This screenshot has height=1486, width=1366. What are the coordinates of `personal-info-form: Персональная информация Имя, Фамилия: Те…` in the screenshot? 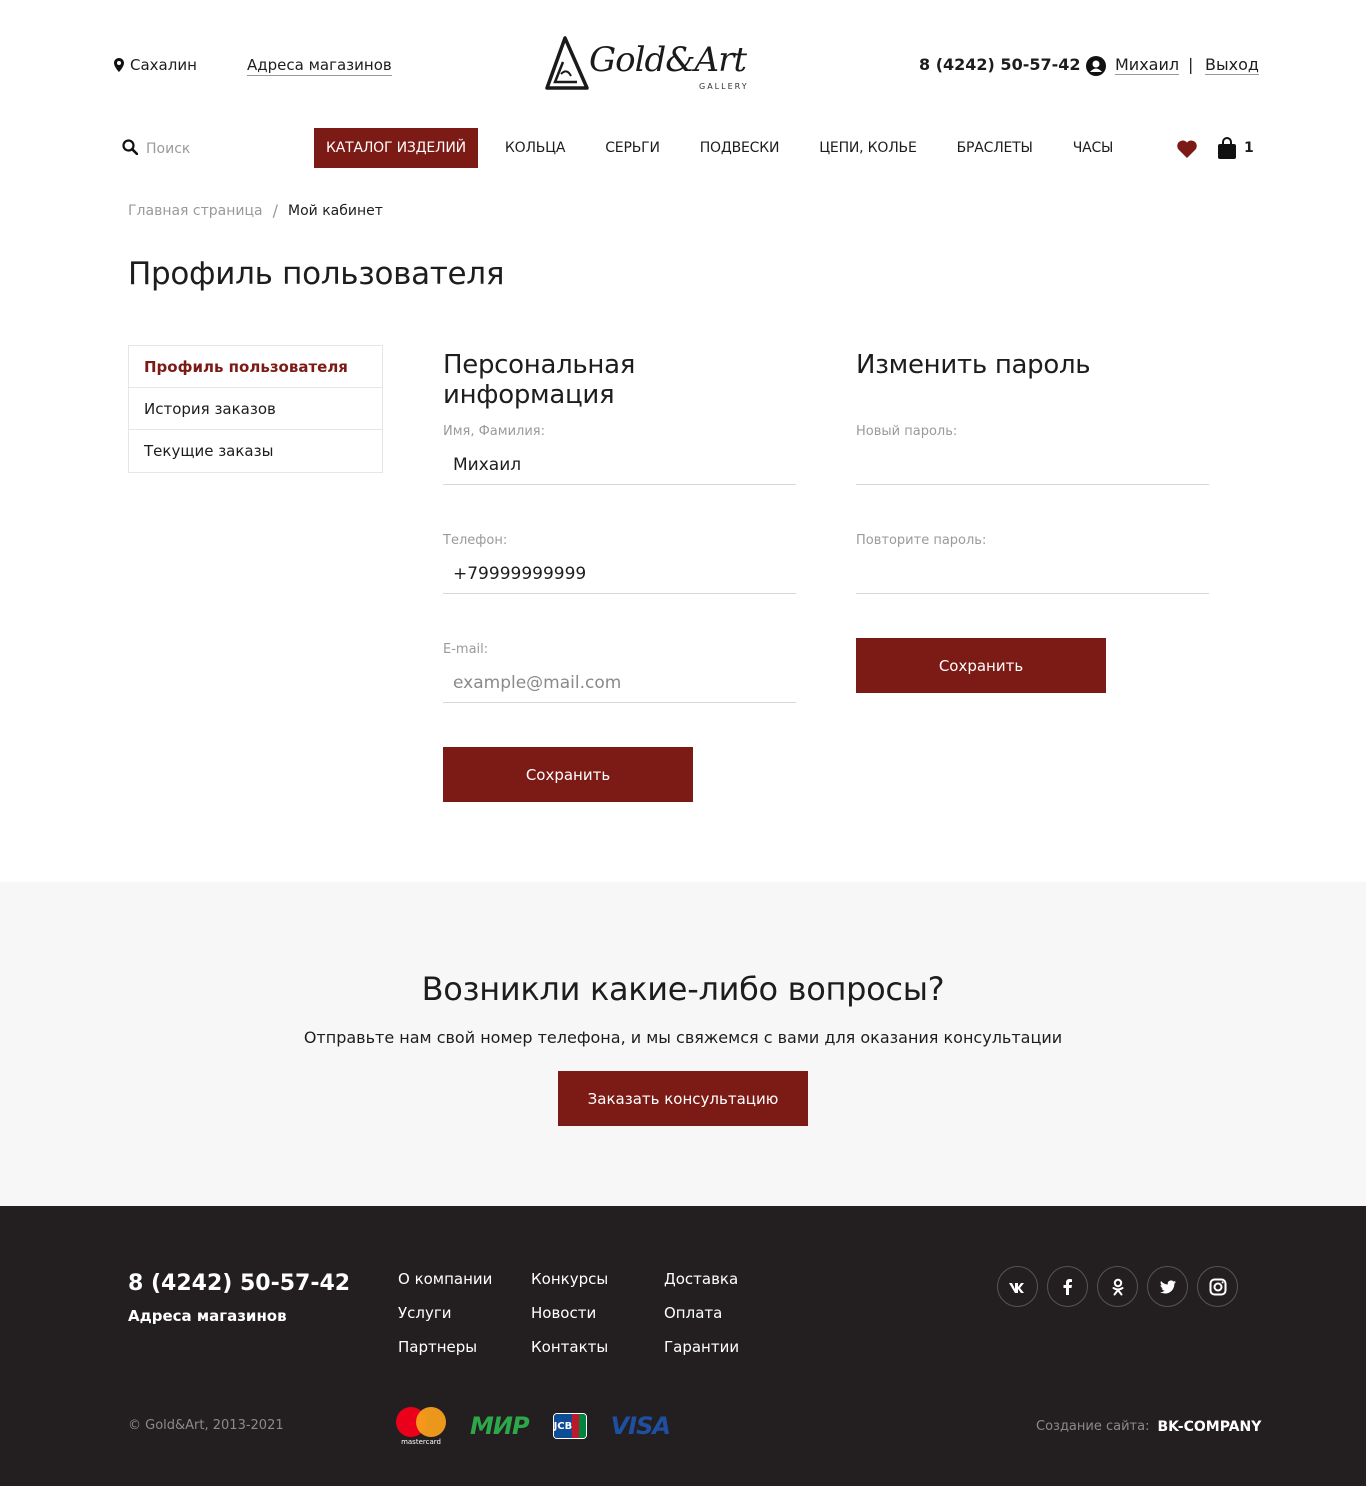 It's located at (619, 580).